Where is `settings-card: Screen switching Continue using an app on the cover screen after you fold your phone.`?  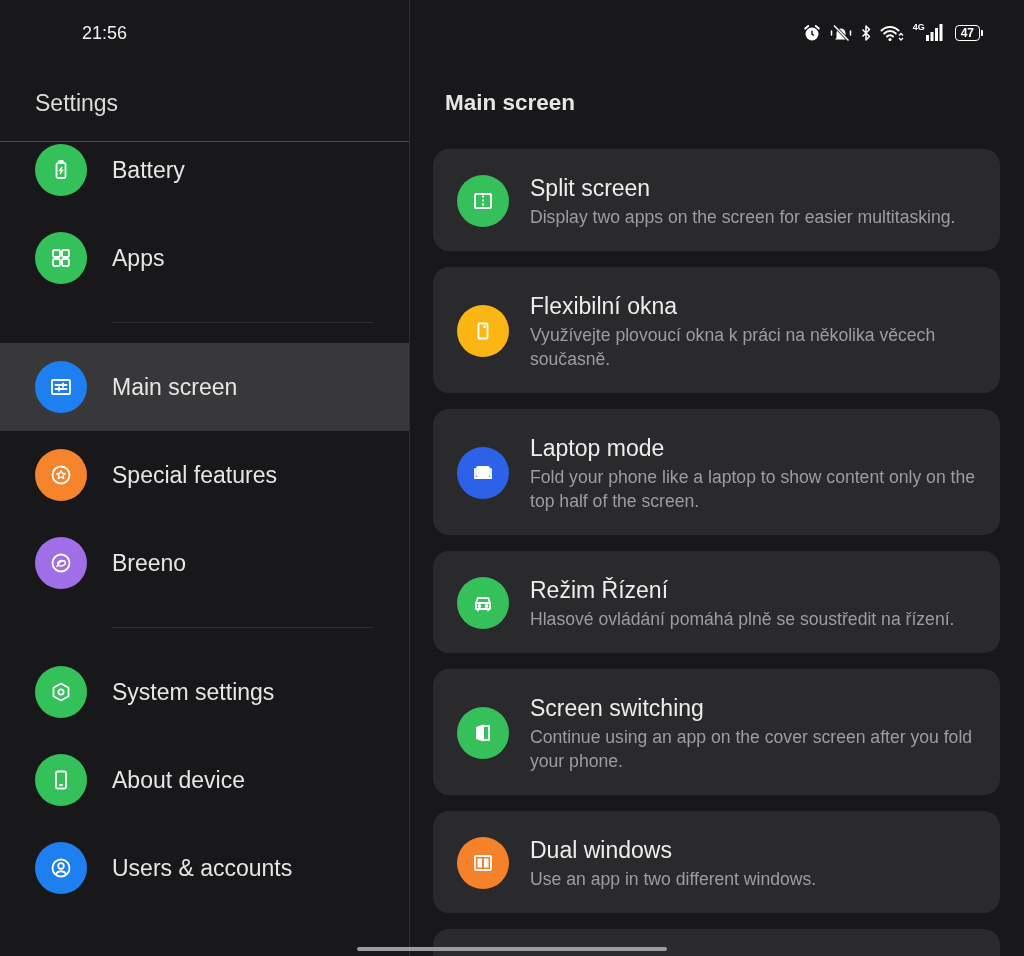 settings-card: Screen switching Continue using an app on the cover screen after you fold your phone. is located at coordinates (716, 732).